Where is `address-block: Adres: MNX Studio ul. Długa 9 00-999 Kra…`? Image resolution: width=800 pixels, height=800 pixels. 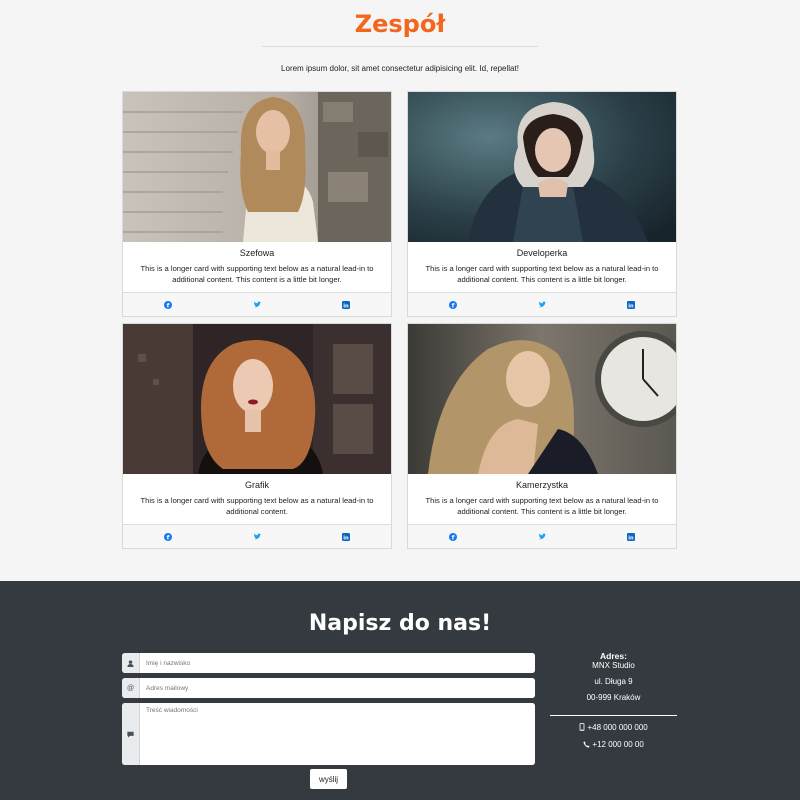
address-block: Adres: MNX Studio ul. Długa 9 00-999 Kra… is located at coordinates (613, 676).